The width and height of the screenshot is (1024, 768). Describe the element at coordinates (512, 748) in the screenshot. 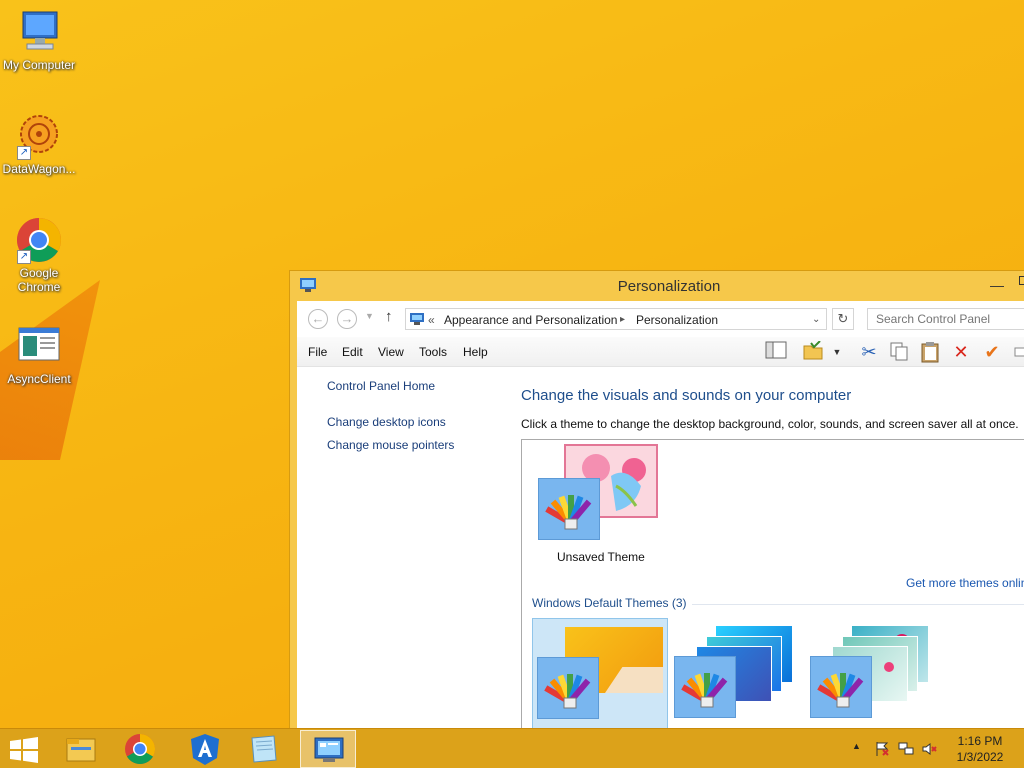

I see `taskbar: ▲ 1:16 PM 1/3/2022` at that location.